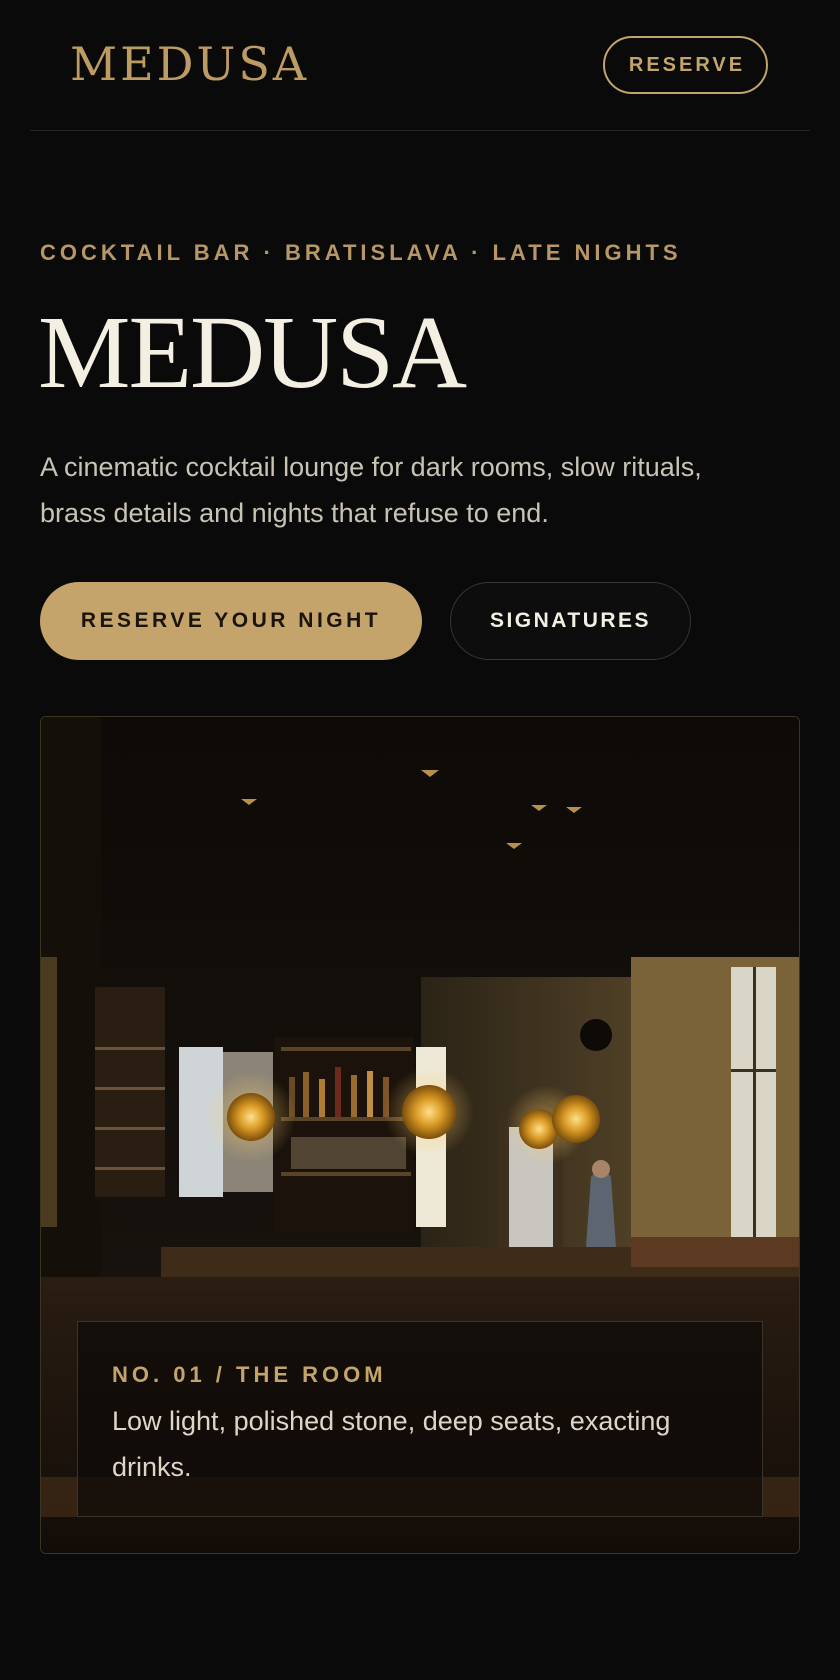  What do you see at coordinates (189, 64) in the screenshot?
I see `brand-logo: MEDUSA` at bounding box center [189, 64].